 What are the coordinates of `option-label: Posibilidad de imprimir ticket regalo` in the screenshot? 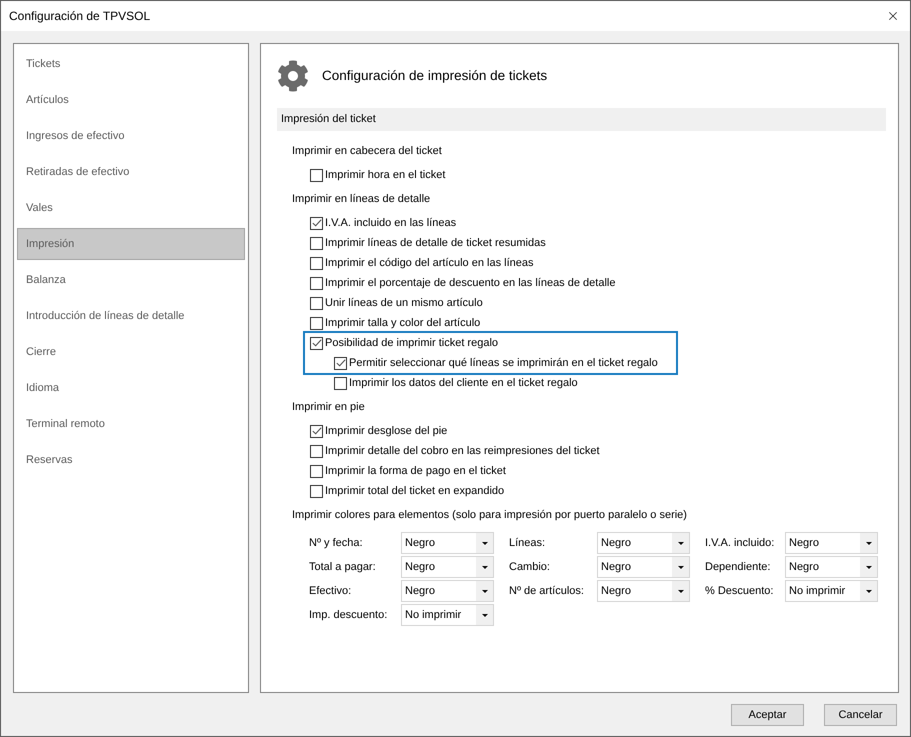 It's located at (411, 343).